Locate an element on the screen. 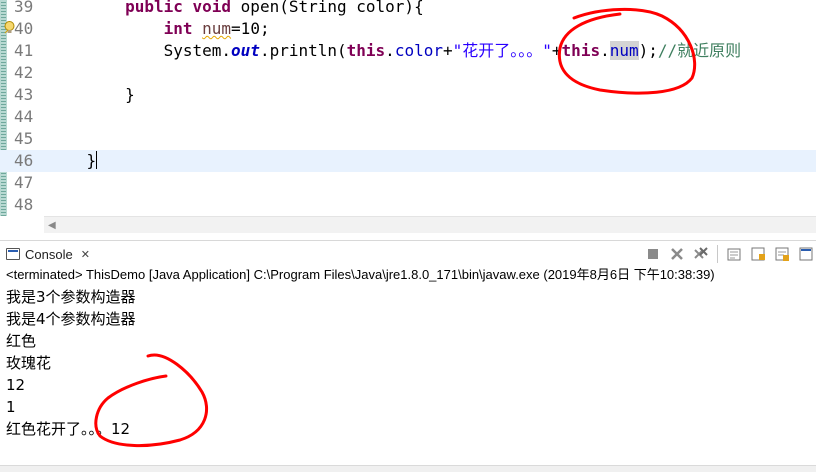 The width and height of the screenshot is (816, 472). line-number: 46 is located at coordinates (24, 160).